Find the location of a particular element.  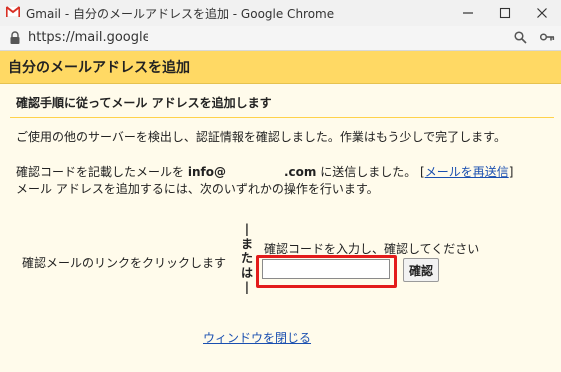

subheading: 確認手順に従ってメール アドレスを追加します is located at coordinates (144, 103).